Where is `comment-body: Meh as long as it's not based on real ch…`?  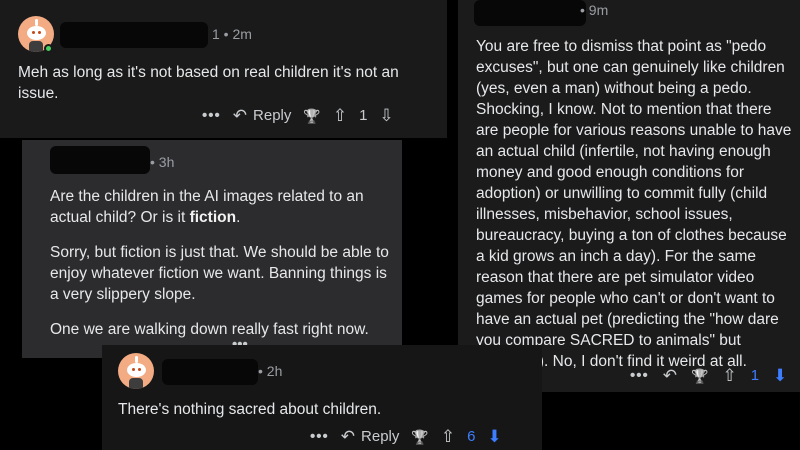
comment-body: Meh as long as it's not based on real ch… is located at coordinates (208, 83).